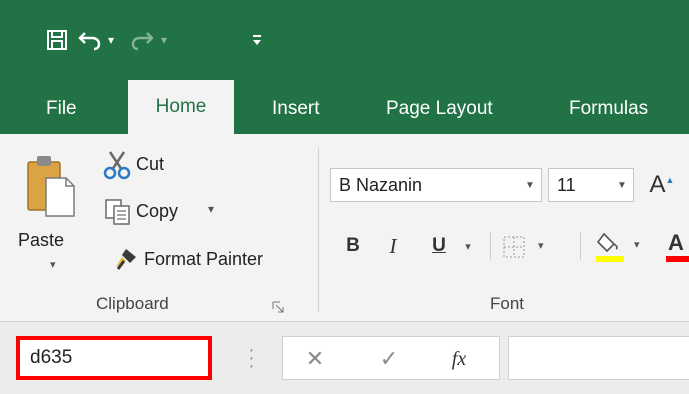  Describe the element at coordinates (318, 230) in the screenshot. I see `group-divider` at that location.